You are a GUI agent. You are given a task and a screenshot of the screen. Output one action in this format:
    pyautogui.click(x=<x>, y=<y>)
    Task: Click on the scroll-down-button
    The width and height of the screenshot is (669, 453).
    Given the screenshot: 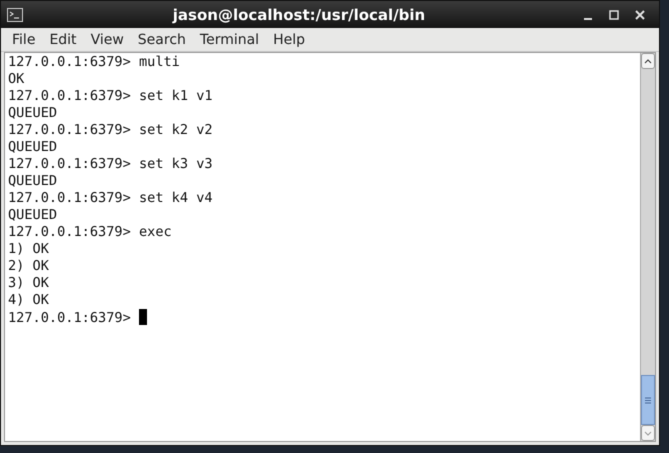 What is the action you would take?
    pyautogui.click(x=648, y=433)
    